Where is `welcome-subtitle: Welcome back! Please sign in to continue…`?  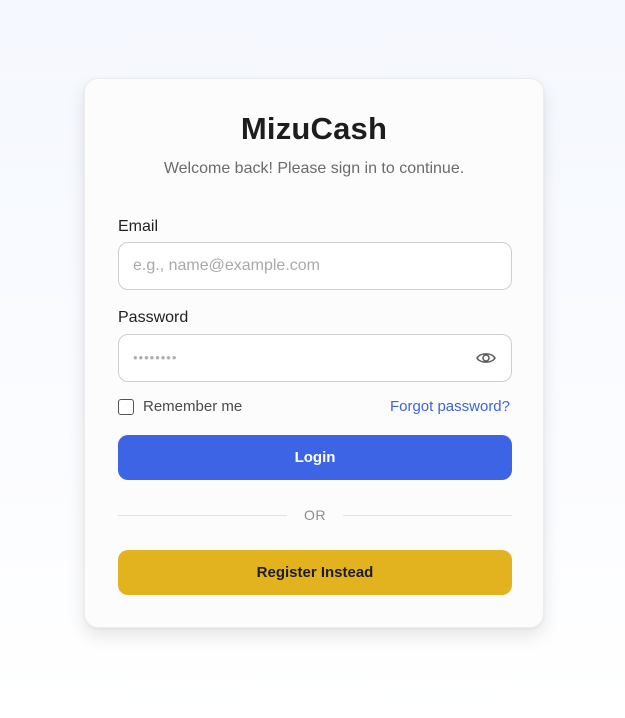 welcome-subtitle: Welcome back! Please sign in to continue… is located at coordinates (314, 168).